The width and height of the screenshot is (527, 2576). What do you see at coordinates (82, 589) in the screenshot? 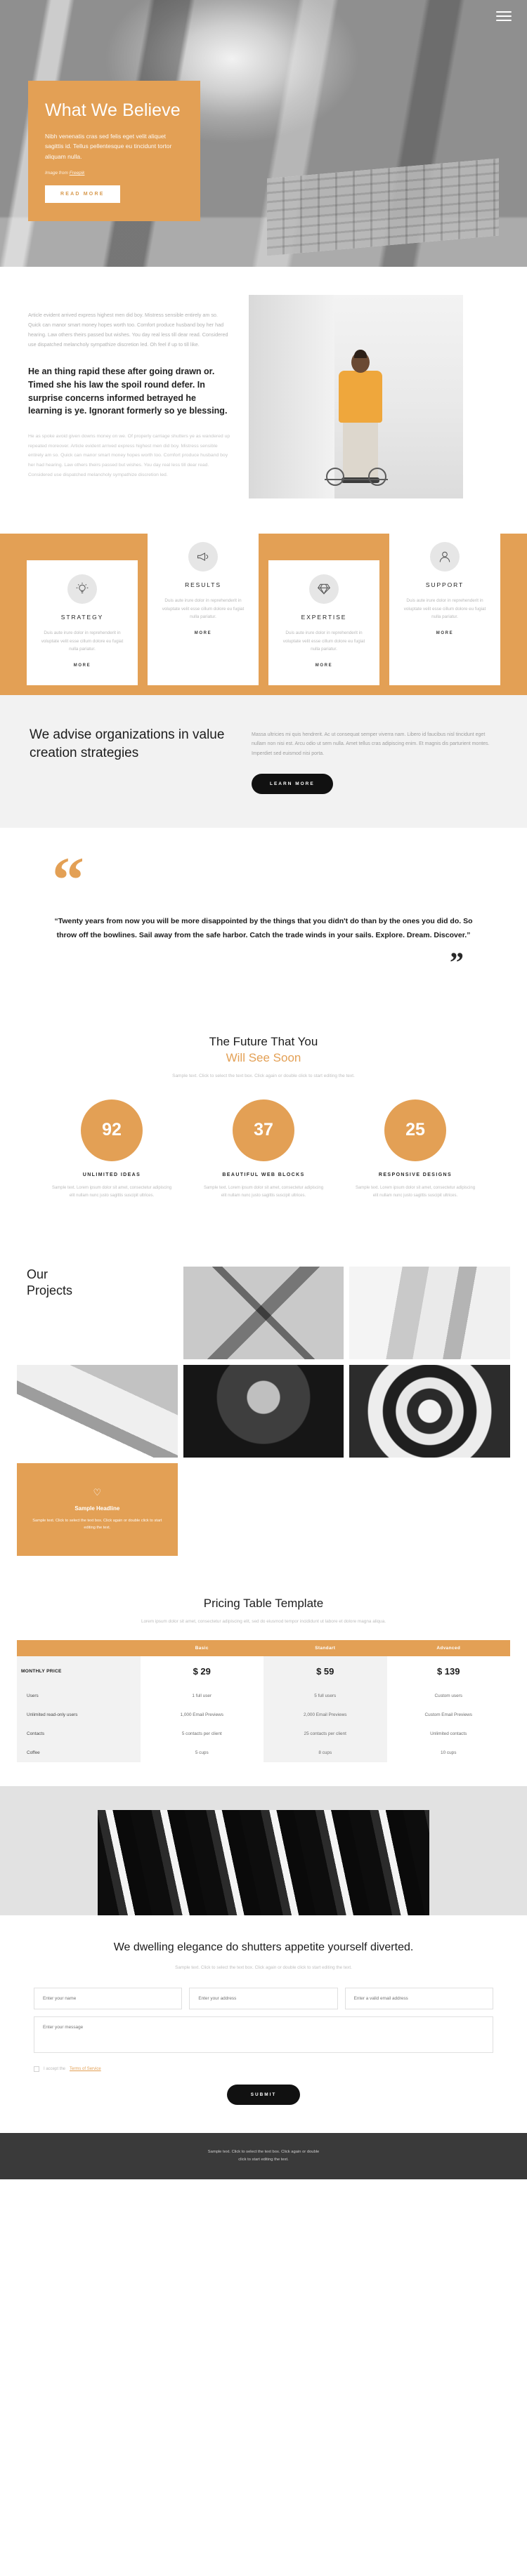
I see `lightbulb-icon` at bounding box center [82, 589].